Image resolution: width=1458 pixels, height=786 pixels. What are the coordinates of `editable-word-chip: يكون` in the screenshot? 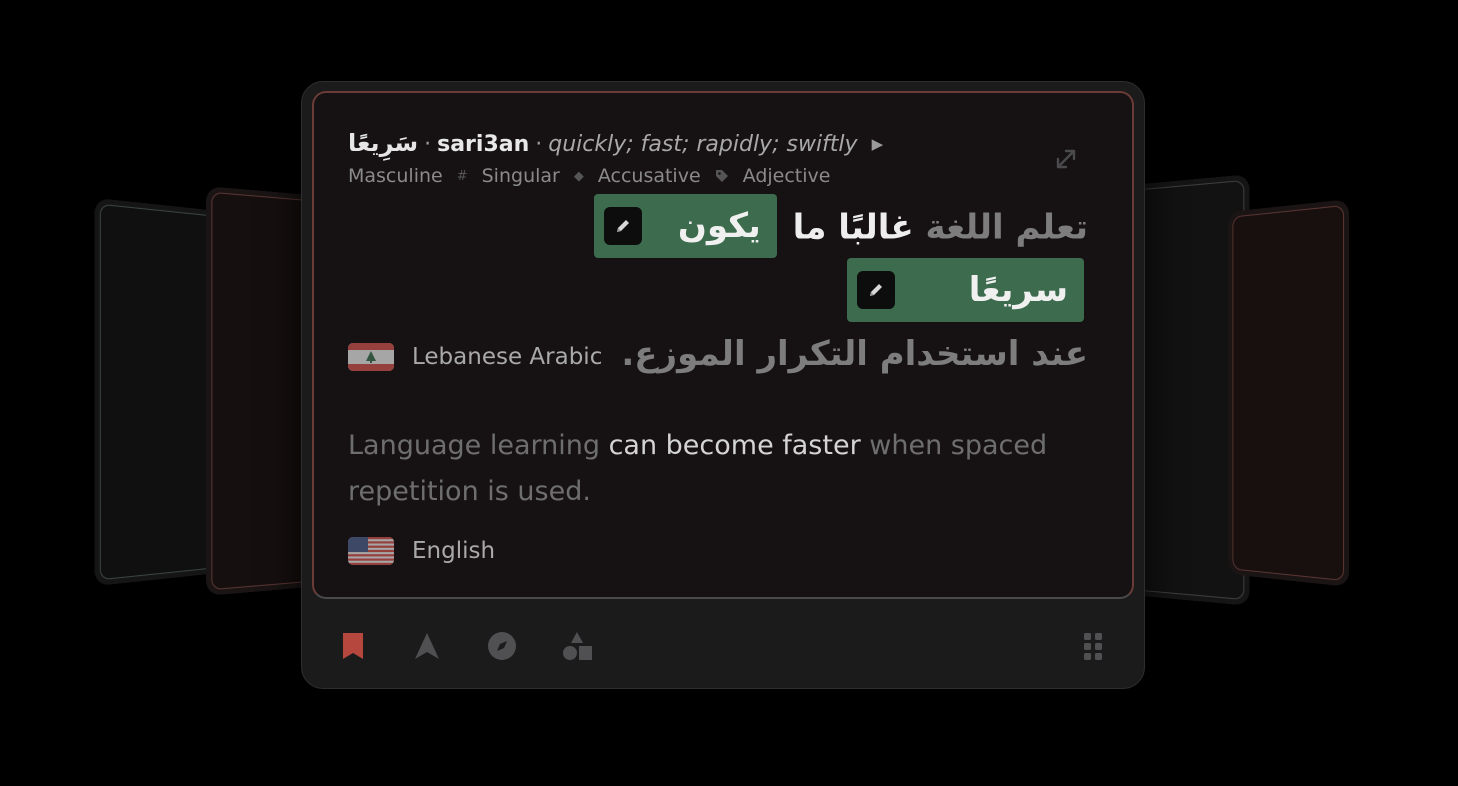 It's located at (685, 226).